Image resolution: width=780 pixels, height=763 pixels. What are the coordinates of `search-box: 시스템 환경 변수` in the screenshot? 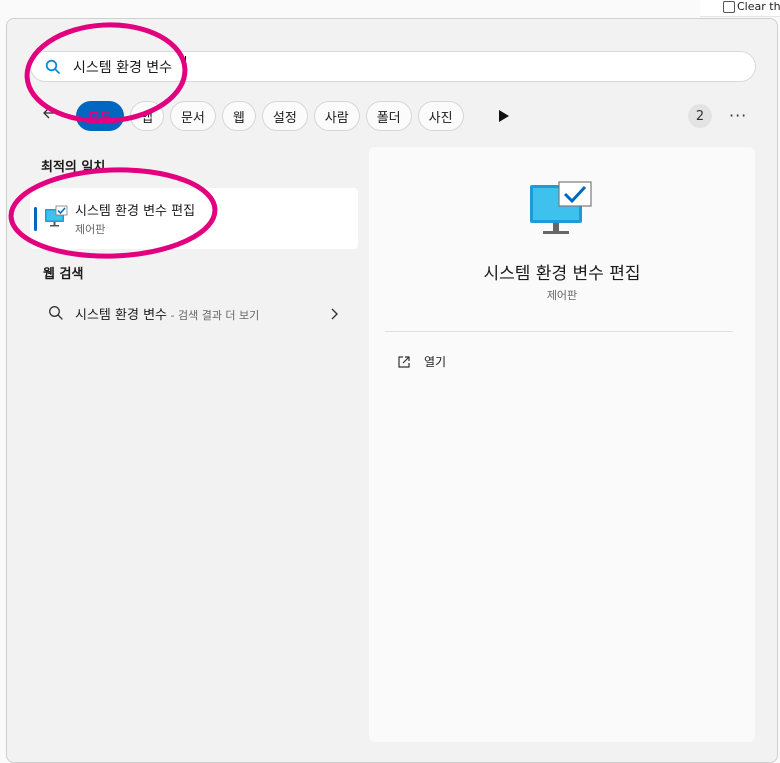 It's located at (393, 66).